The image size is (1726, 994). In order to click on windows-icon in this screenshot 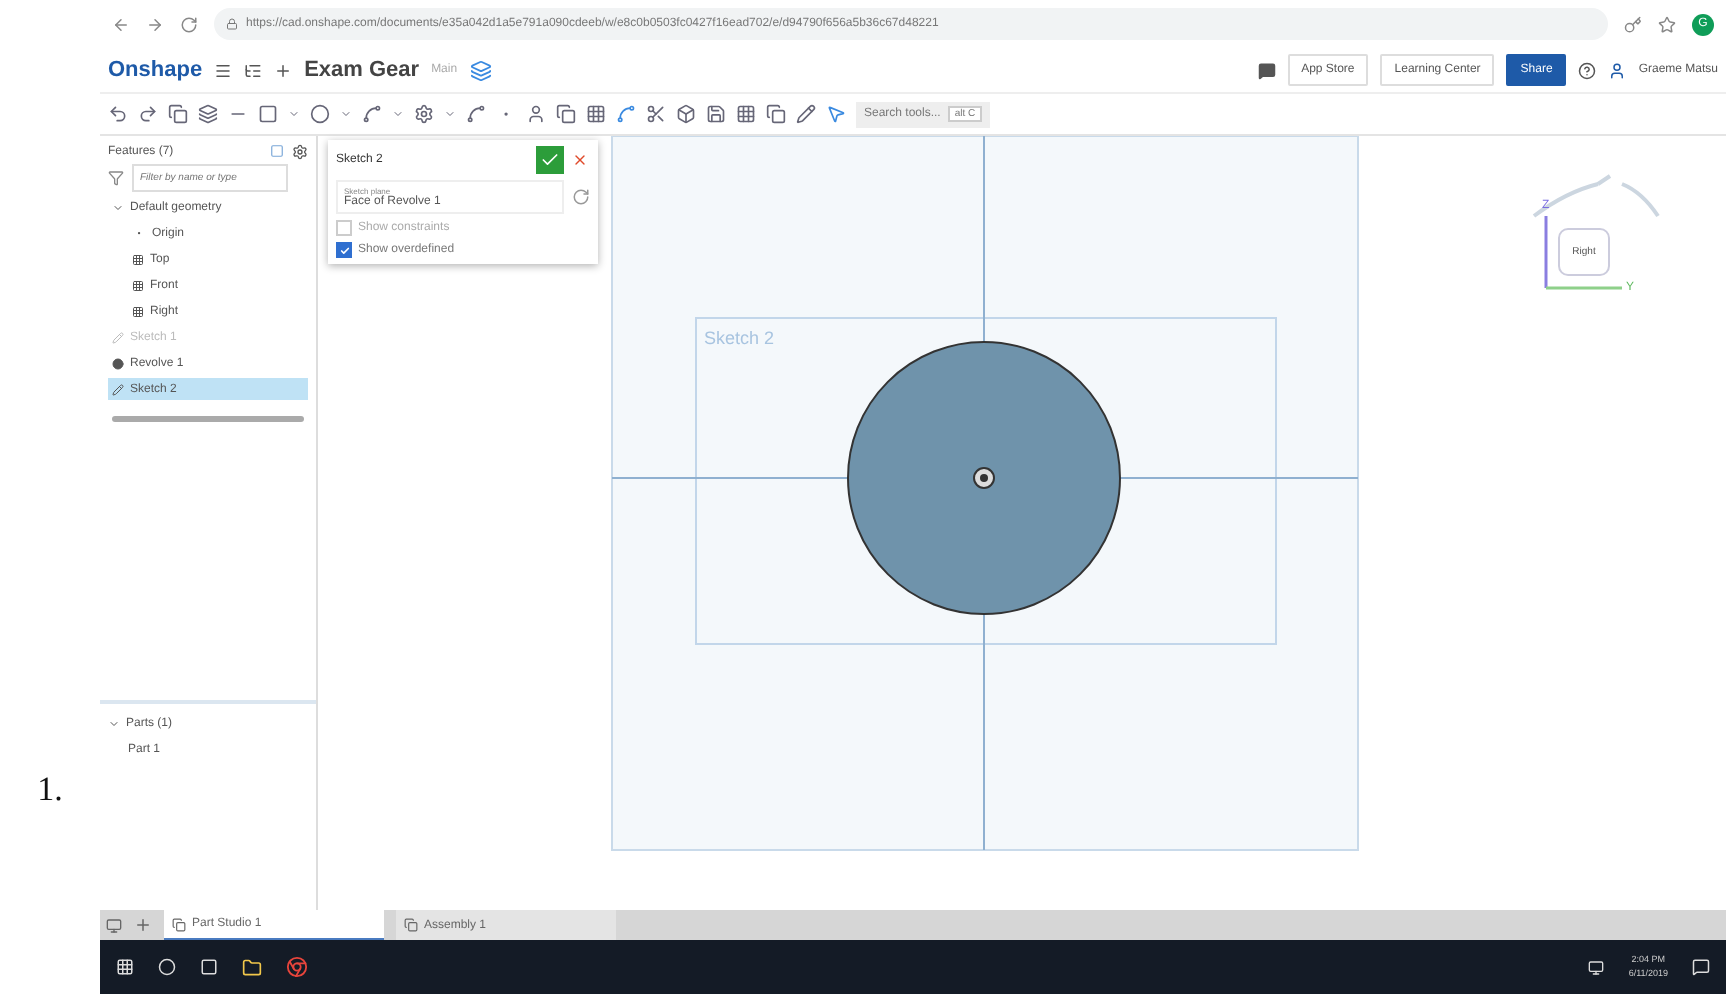, I will do `click(125, 967)`.